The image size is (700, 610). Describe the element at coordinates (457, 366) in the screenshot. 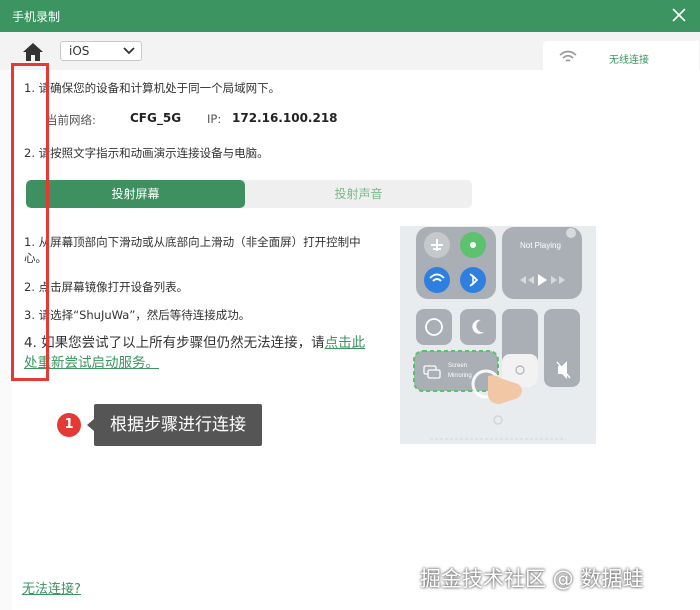

I see `screen-mirroring-label-1: Screen` at that location.